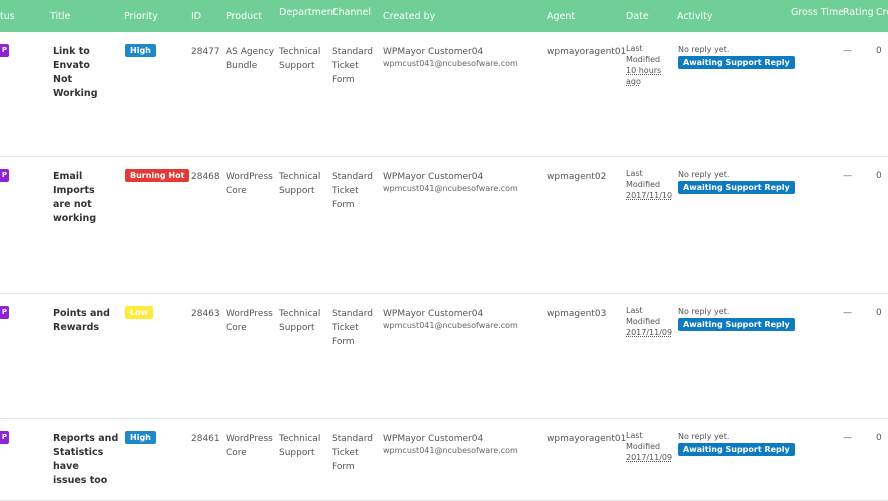 This screenshot has width=888, height=501. What do you see at coordinates (576, 314) in the screenshot?
I see `agent-name: wpmagent03` at bounding box center [576, 314].